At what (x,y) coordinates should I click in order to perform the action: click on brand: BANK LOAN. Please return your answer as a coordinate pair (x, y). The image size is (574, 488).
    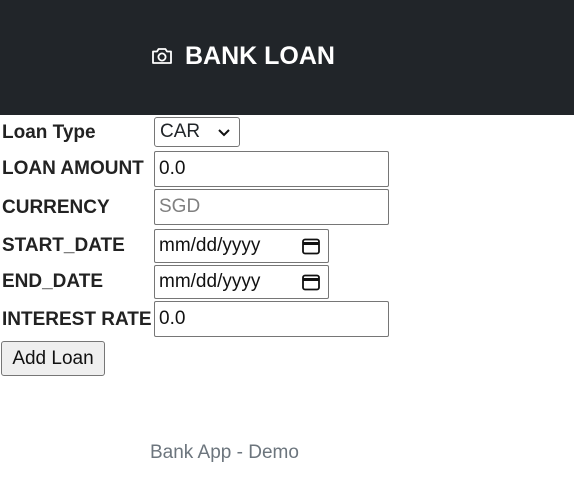
    Looking at the image, I should click on (242, 56).